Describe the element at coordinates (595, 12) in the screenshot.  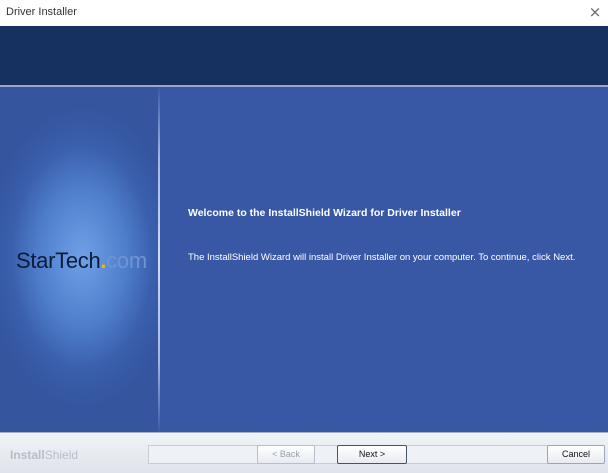
I see `close-icon: ×` at that location.